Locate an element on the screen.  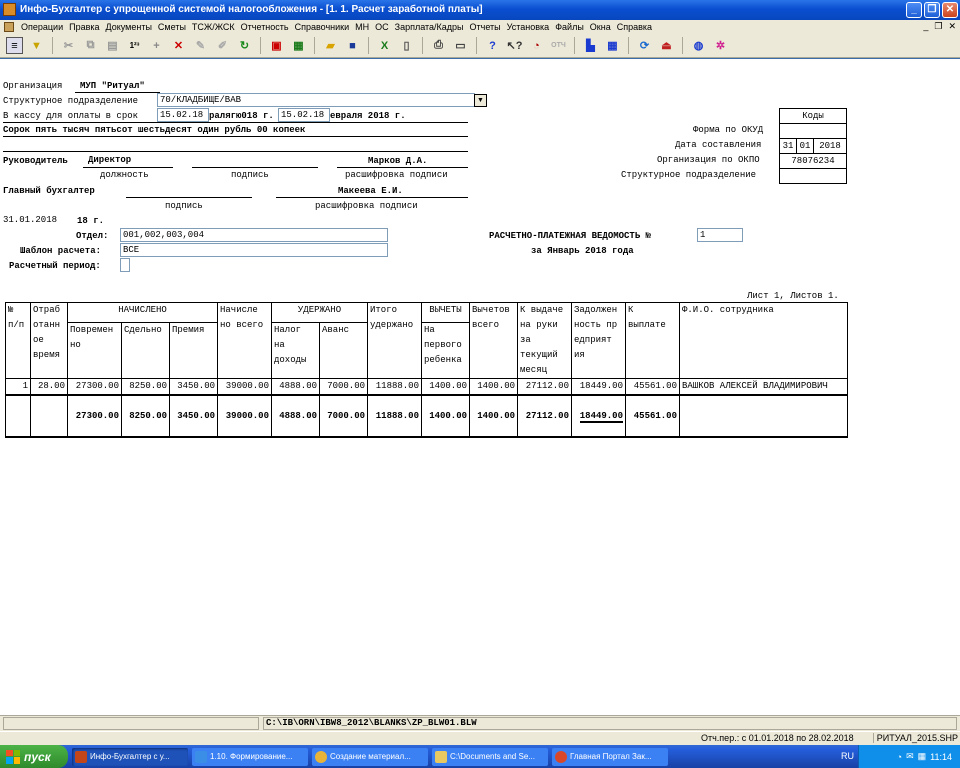
caption-decoding: расшифровка подписи is located at coordinates (396, 175).